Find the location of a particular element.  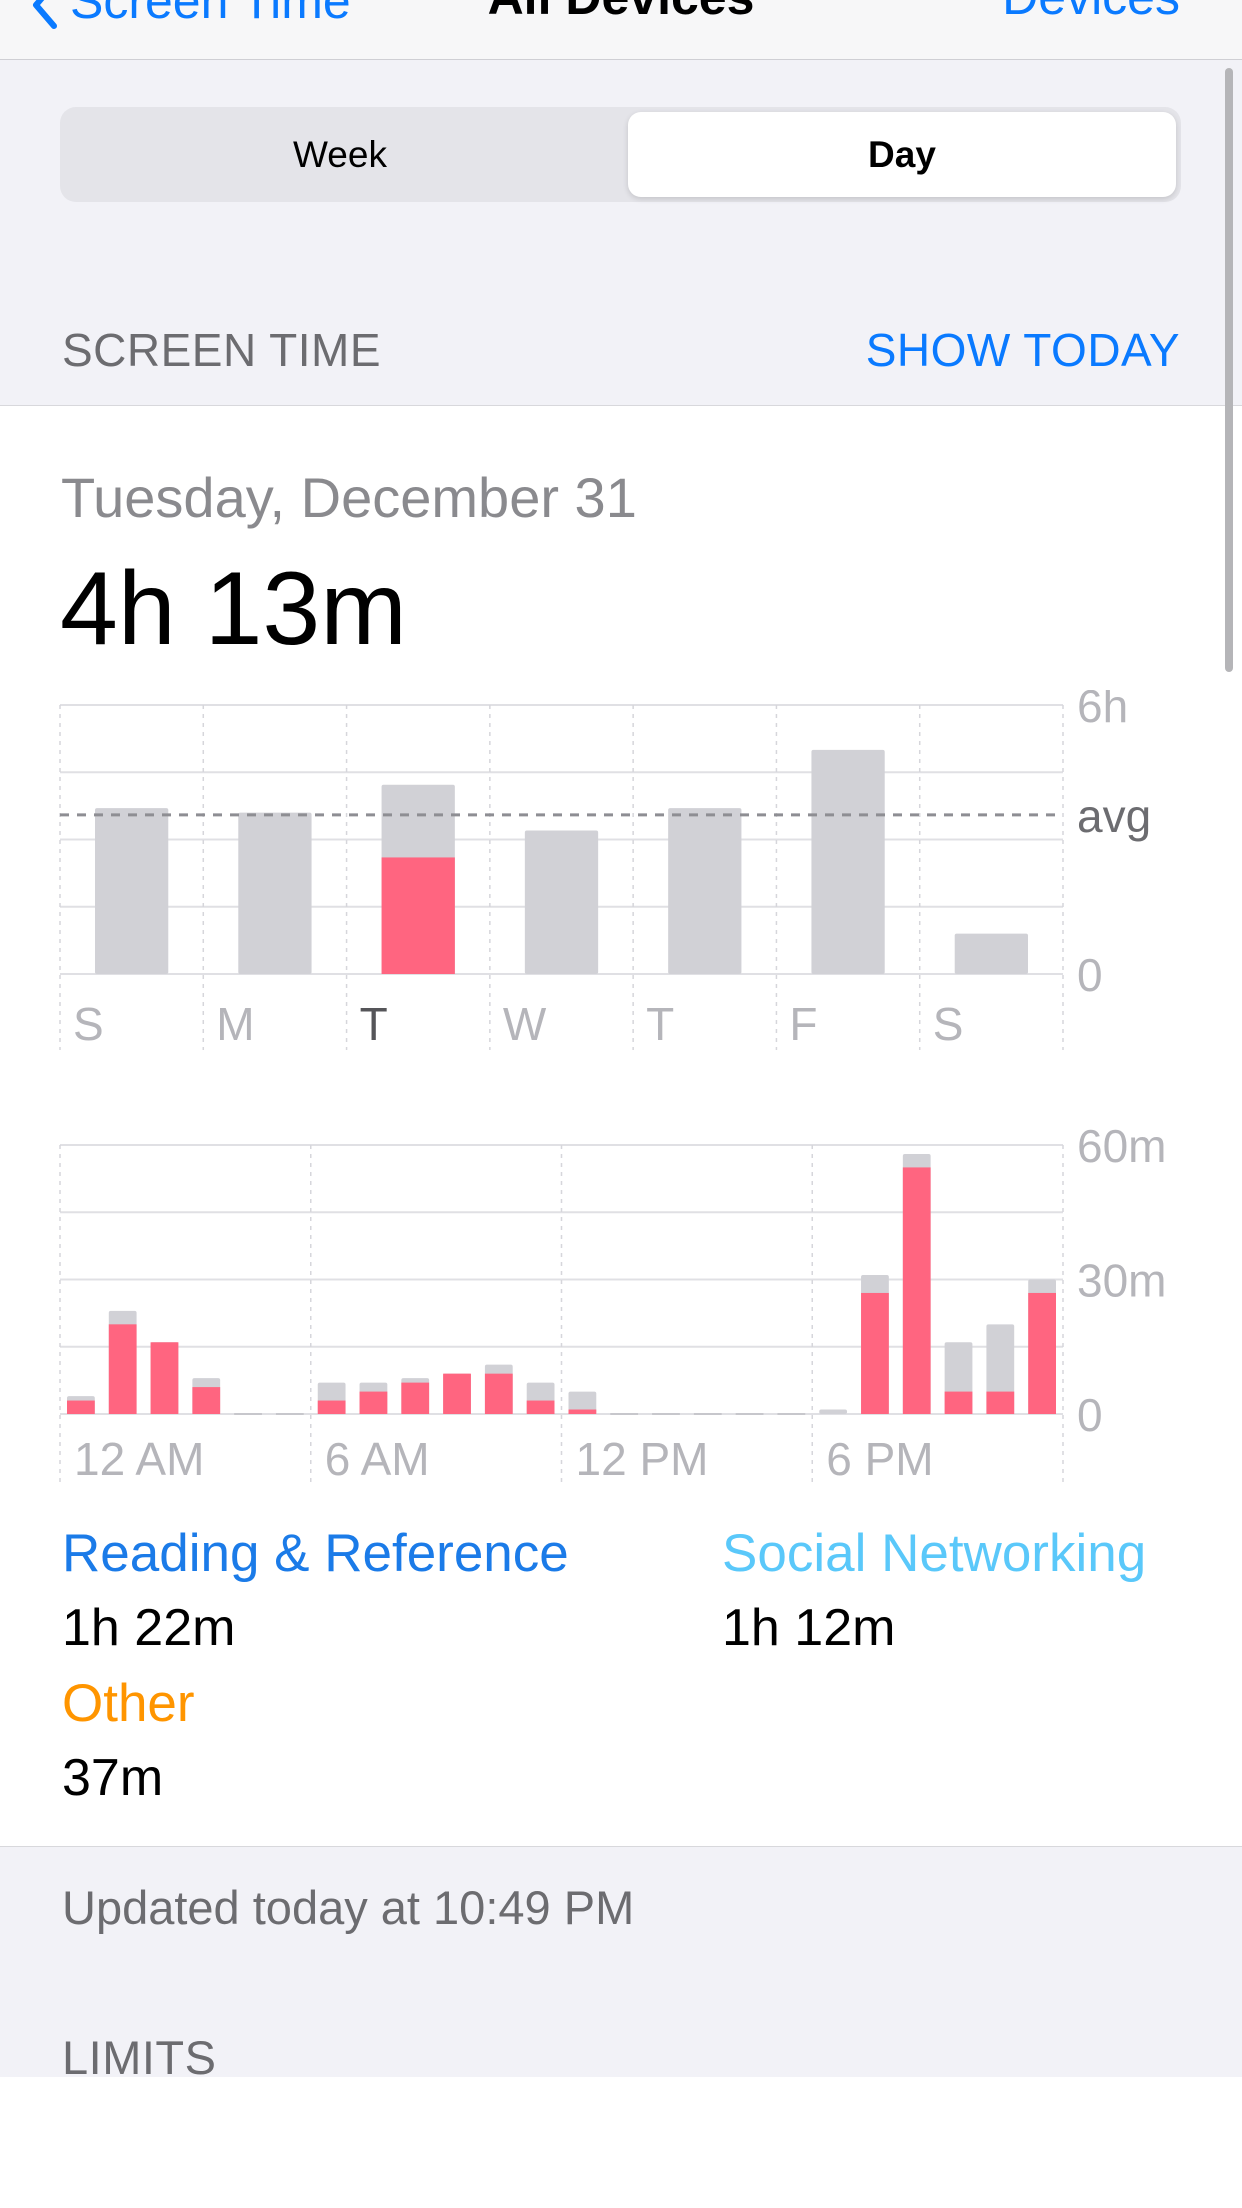

hour-x-label: 6 PM is located at coordinates (879, 1459).